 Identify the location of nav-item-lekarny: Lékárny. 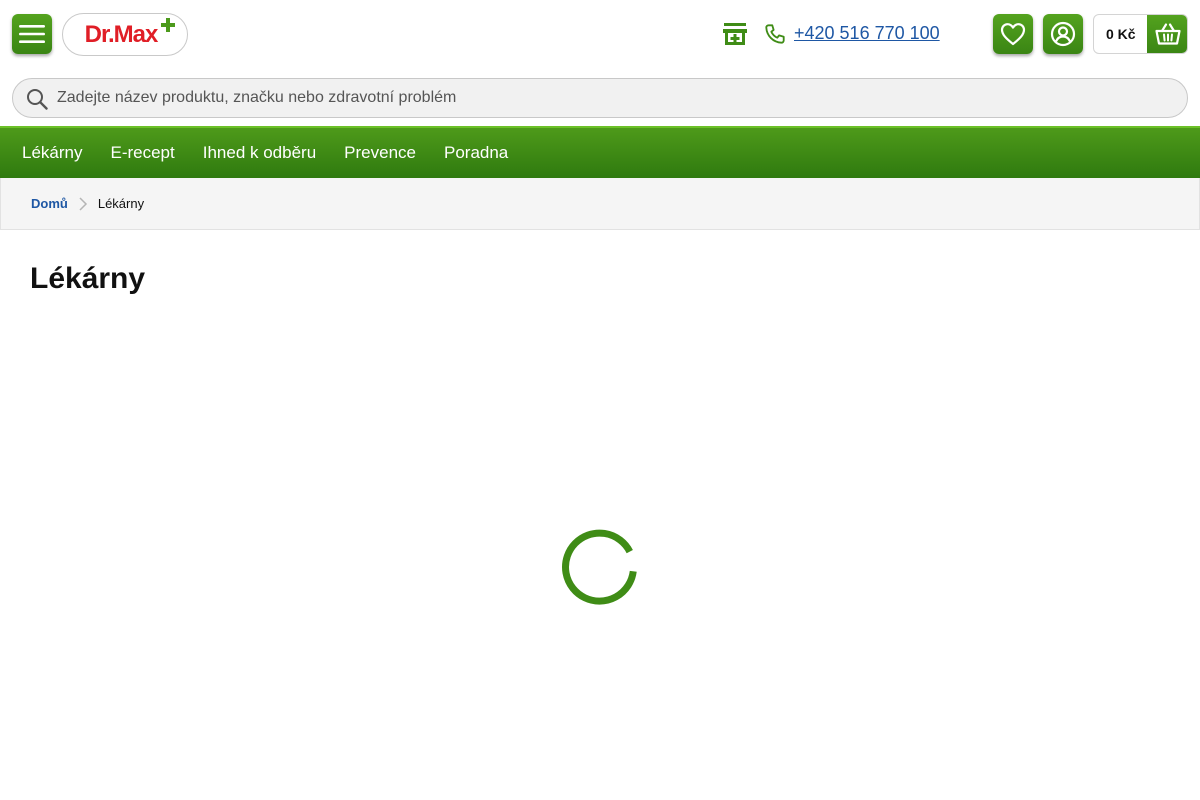
(52, 153).